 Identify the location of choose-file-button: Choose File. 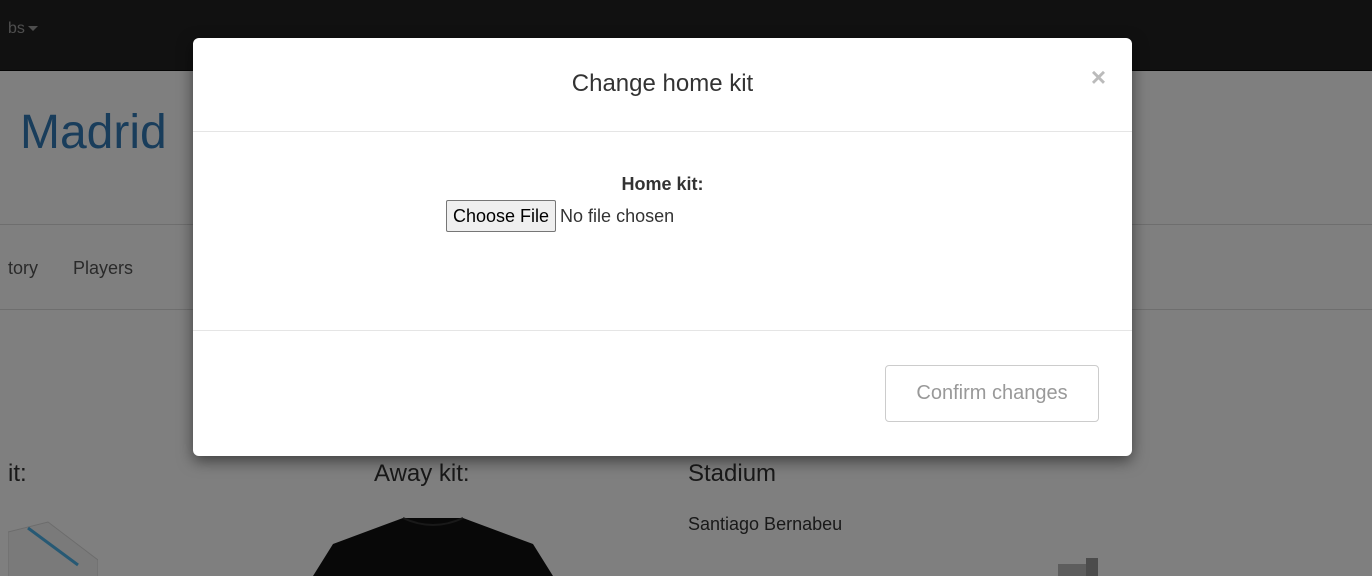
(501, 216).